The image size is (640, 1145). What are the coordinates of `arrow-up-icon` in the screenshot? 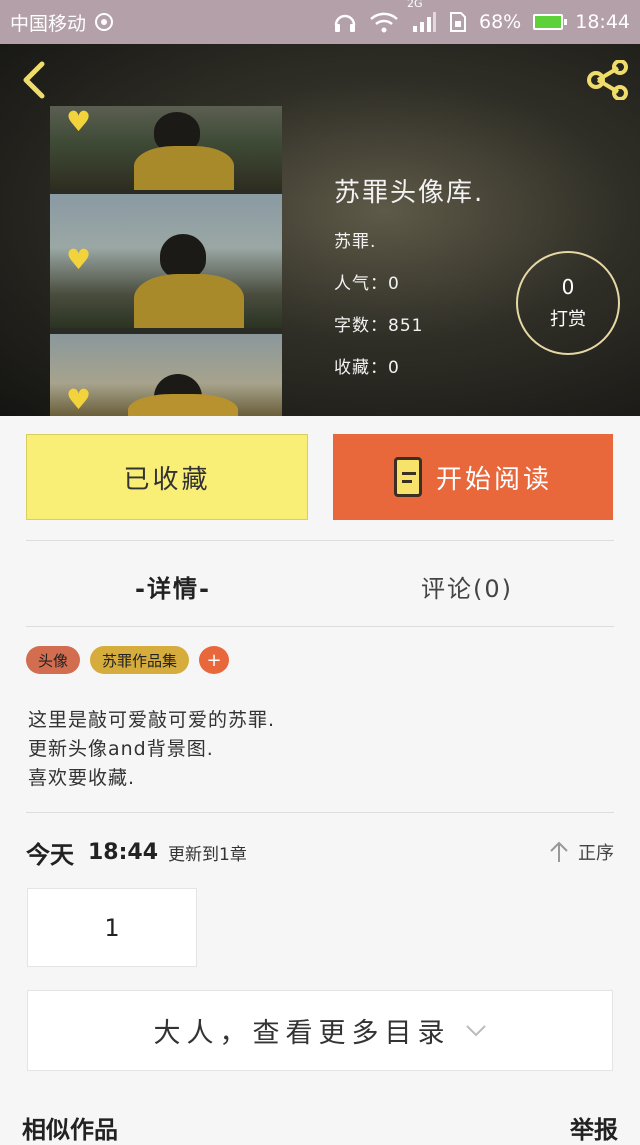 It's located at (559, 851).